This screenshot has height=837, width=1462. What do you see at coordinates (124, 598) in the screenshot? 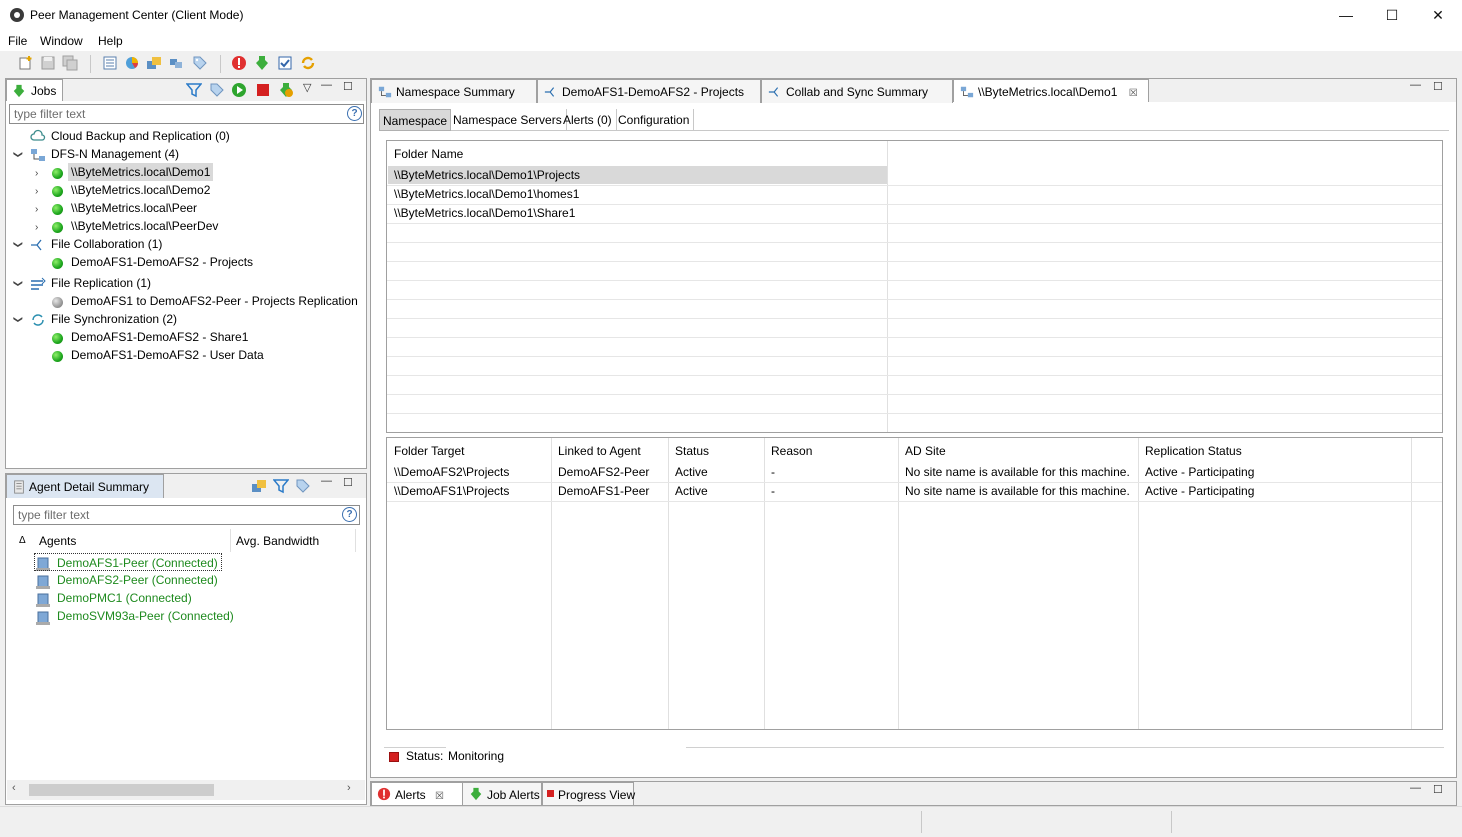
I see `agent-row-demopmc1: DemoPMC1 (Connected)` at bounding box center [124, 598].